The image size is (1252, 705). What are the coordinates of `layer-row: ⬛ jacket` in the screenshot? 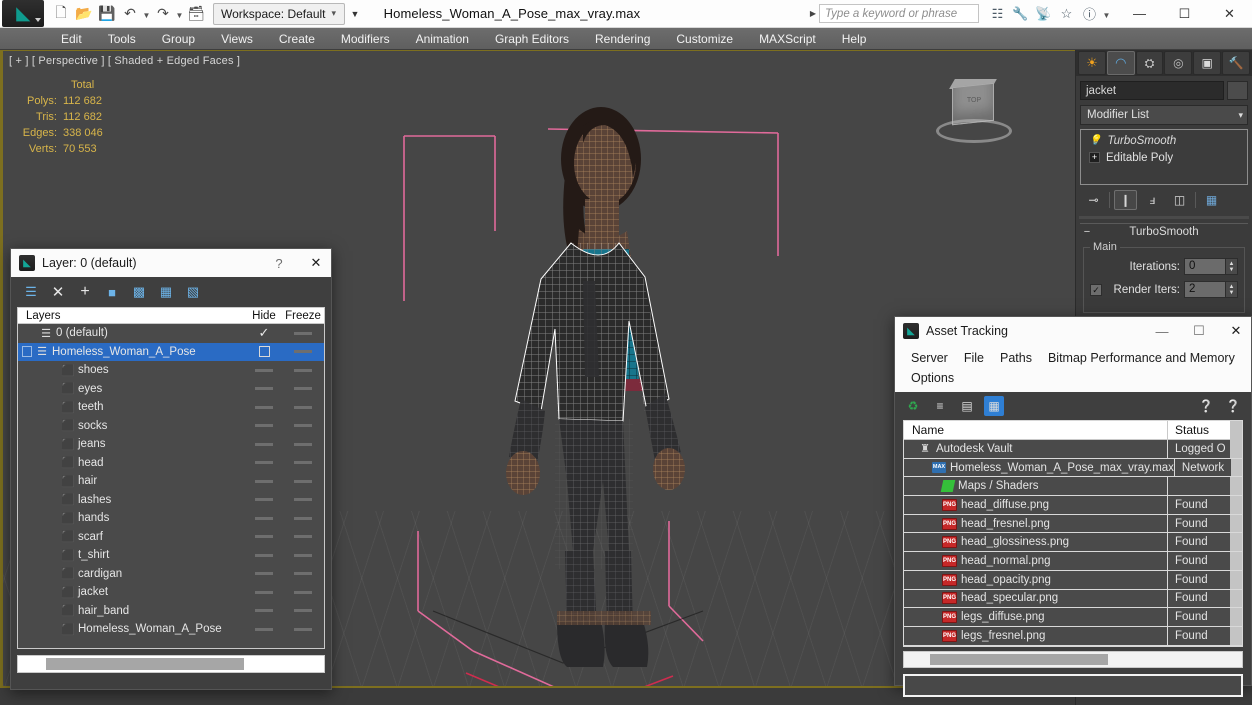 It's located at (171, 592).